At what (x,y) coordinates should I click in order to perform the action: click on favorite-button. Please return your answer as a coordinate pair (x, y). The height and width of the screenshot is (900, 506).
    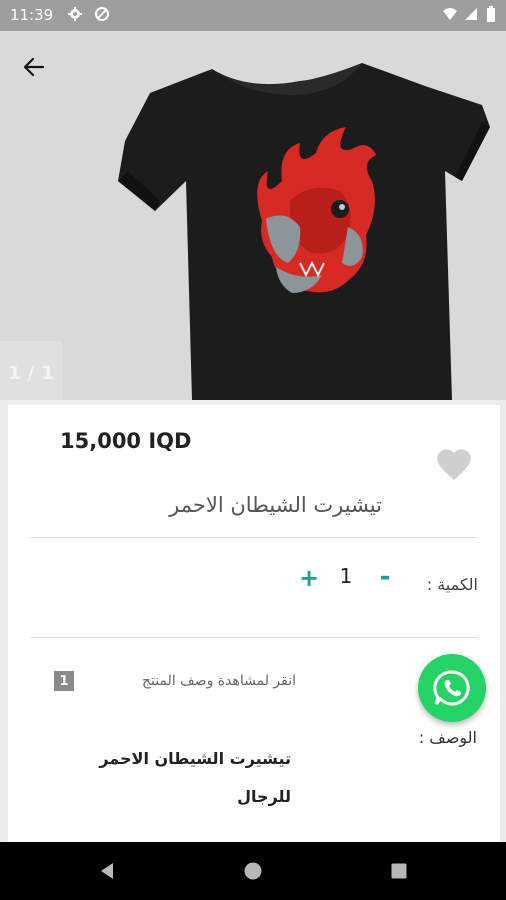
    Looking at the image, I should click on (454, 465).